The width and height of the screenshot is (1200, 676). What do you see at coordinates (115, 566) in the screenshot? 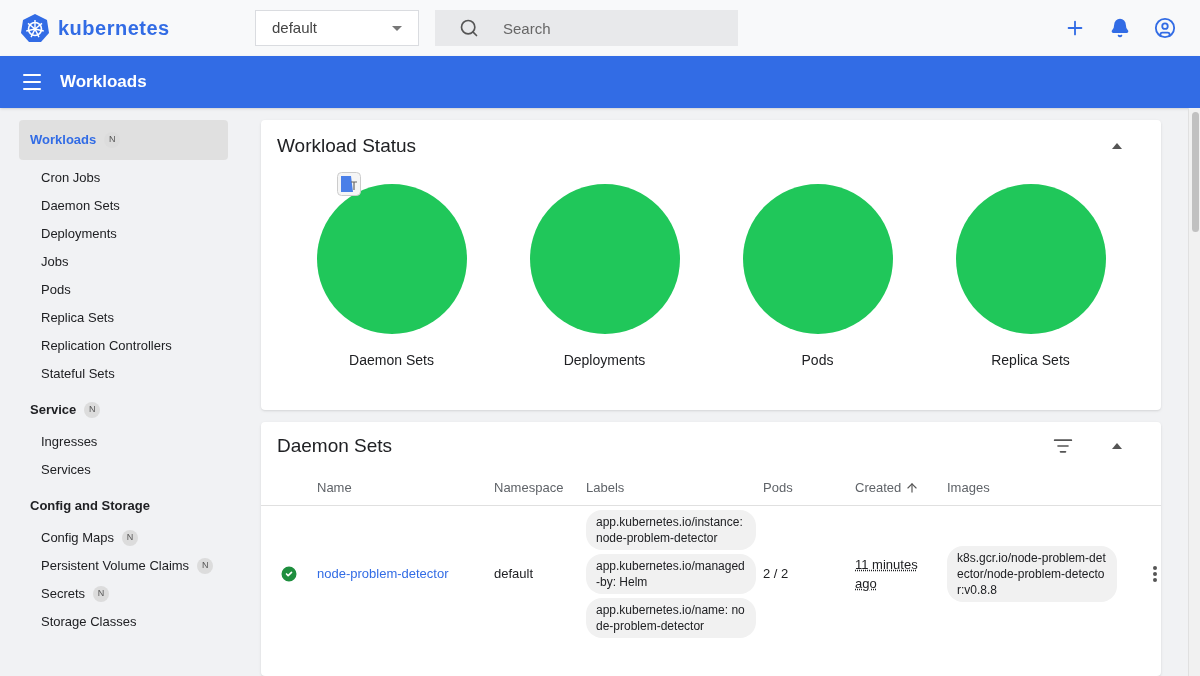
I see `item-label: Persistent Volume Claims` at bounding box center [115, 566].